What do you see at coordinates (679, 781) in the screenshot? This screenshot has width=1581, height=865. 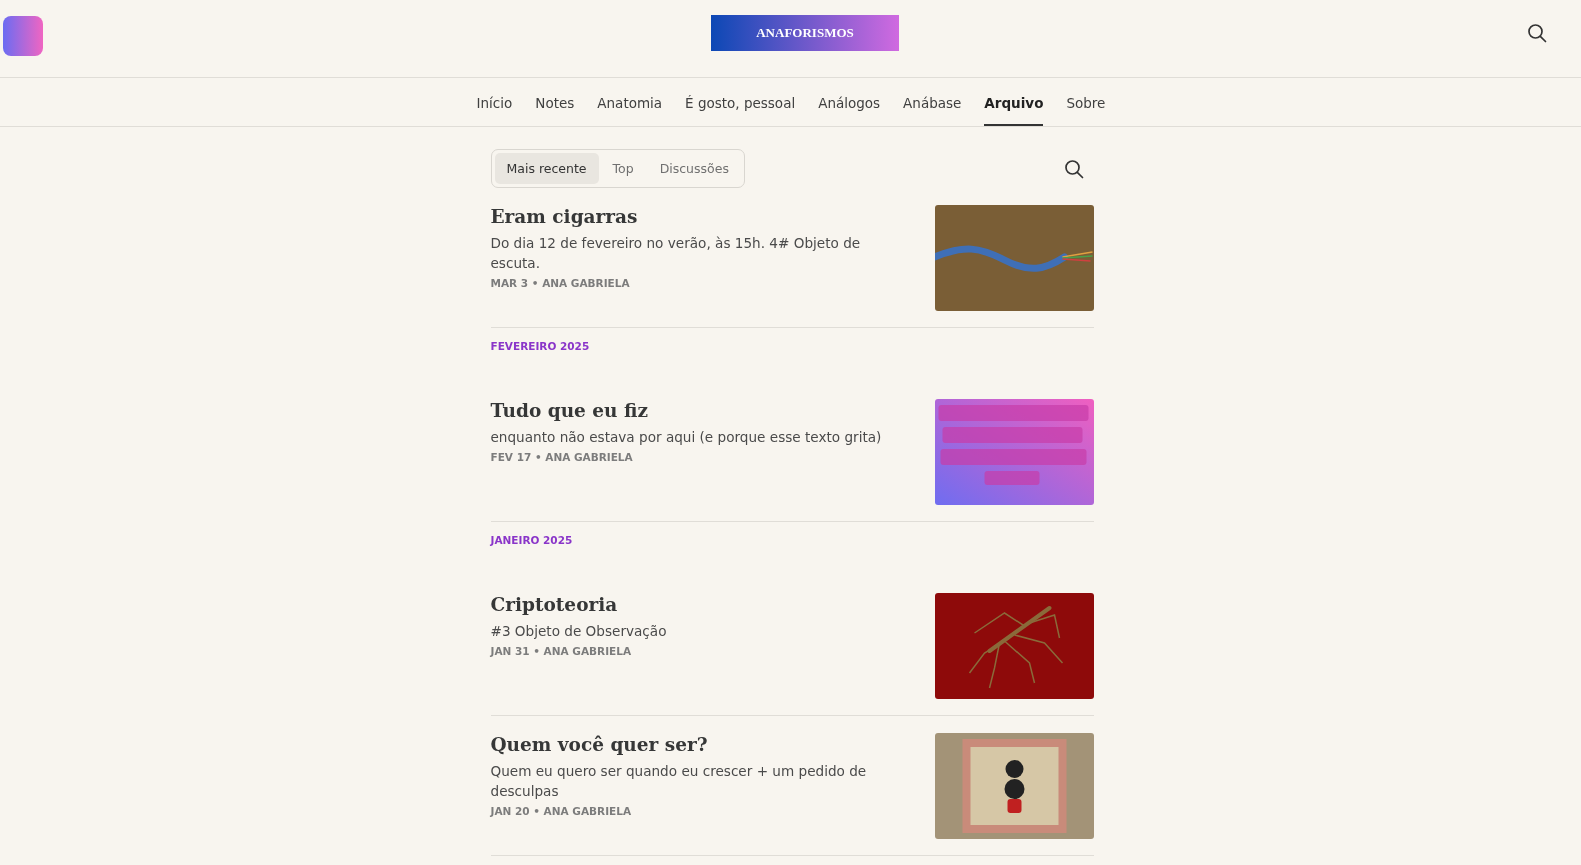 I see `post-subtitle: Quem eu quero ser quando eu crescer + um pedido de desculpas` at bounding box center [679, 781].